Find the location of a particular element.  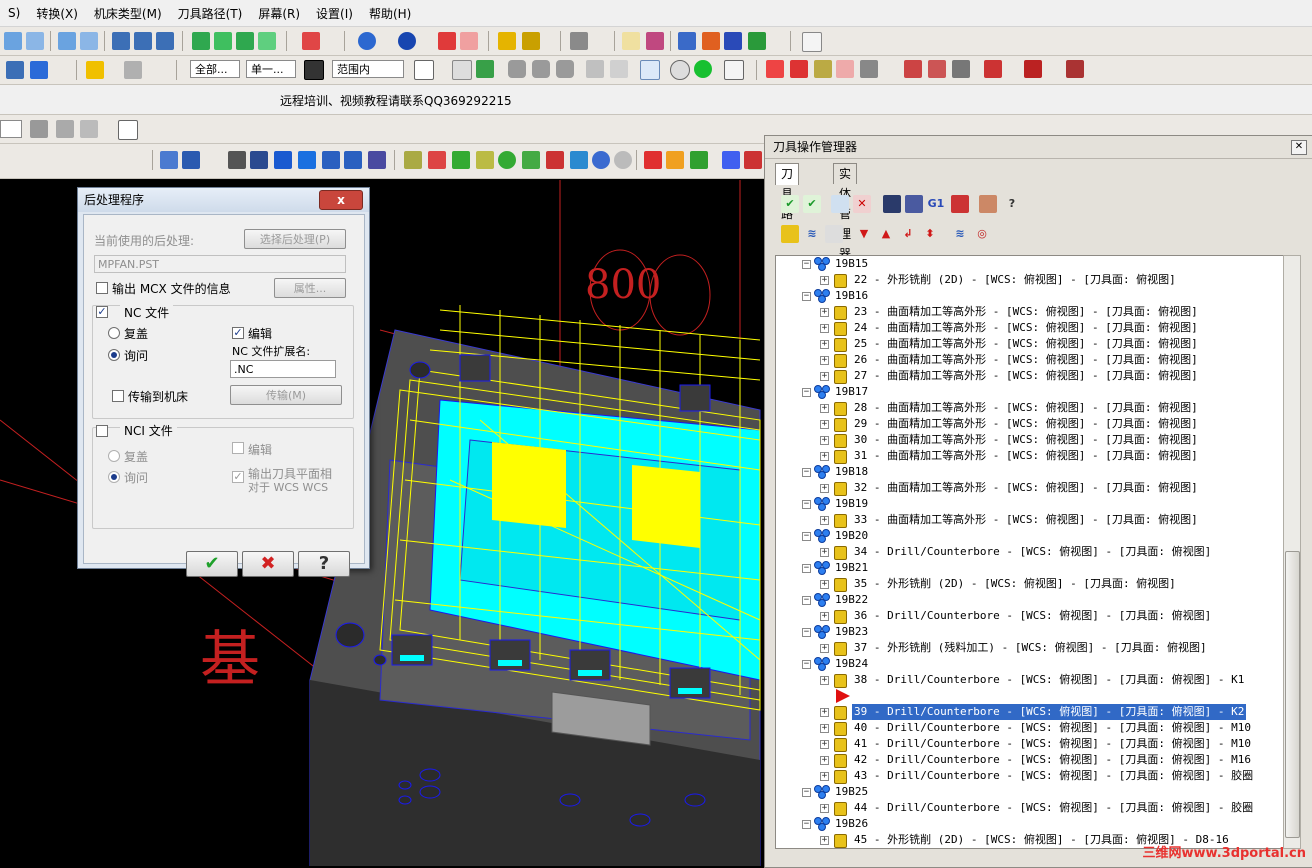

lock-ops-icon is located at coordinates (790, 234).